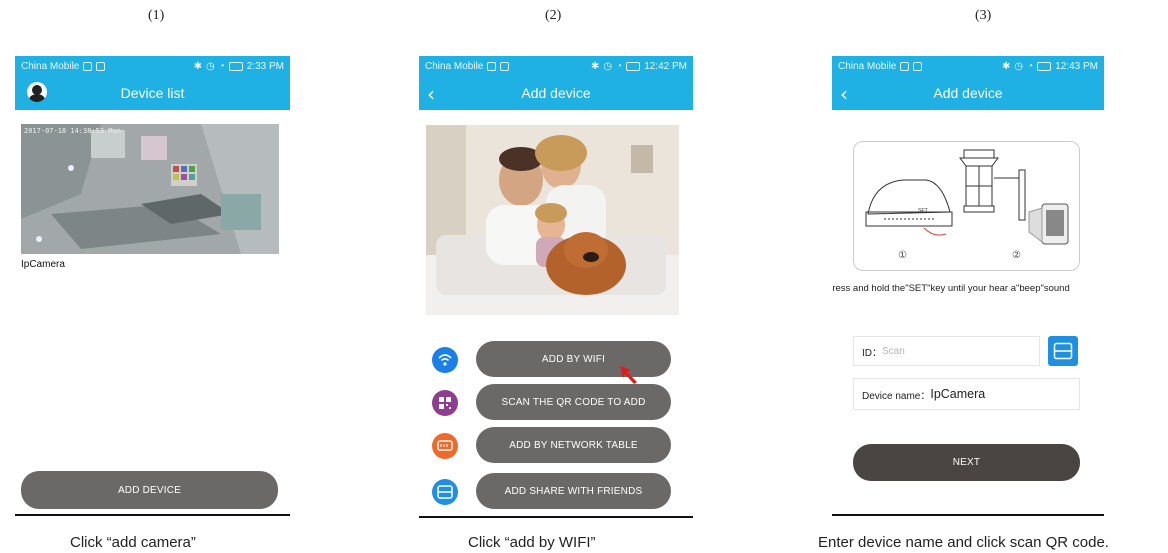 This screenshot has width=1168, height=553. Describe the element at coordinates (983, 15) in the screenshot. I see `step-number-3: (3)` at that location.